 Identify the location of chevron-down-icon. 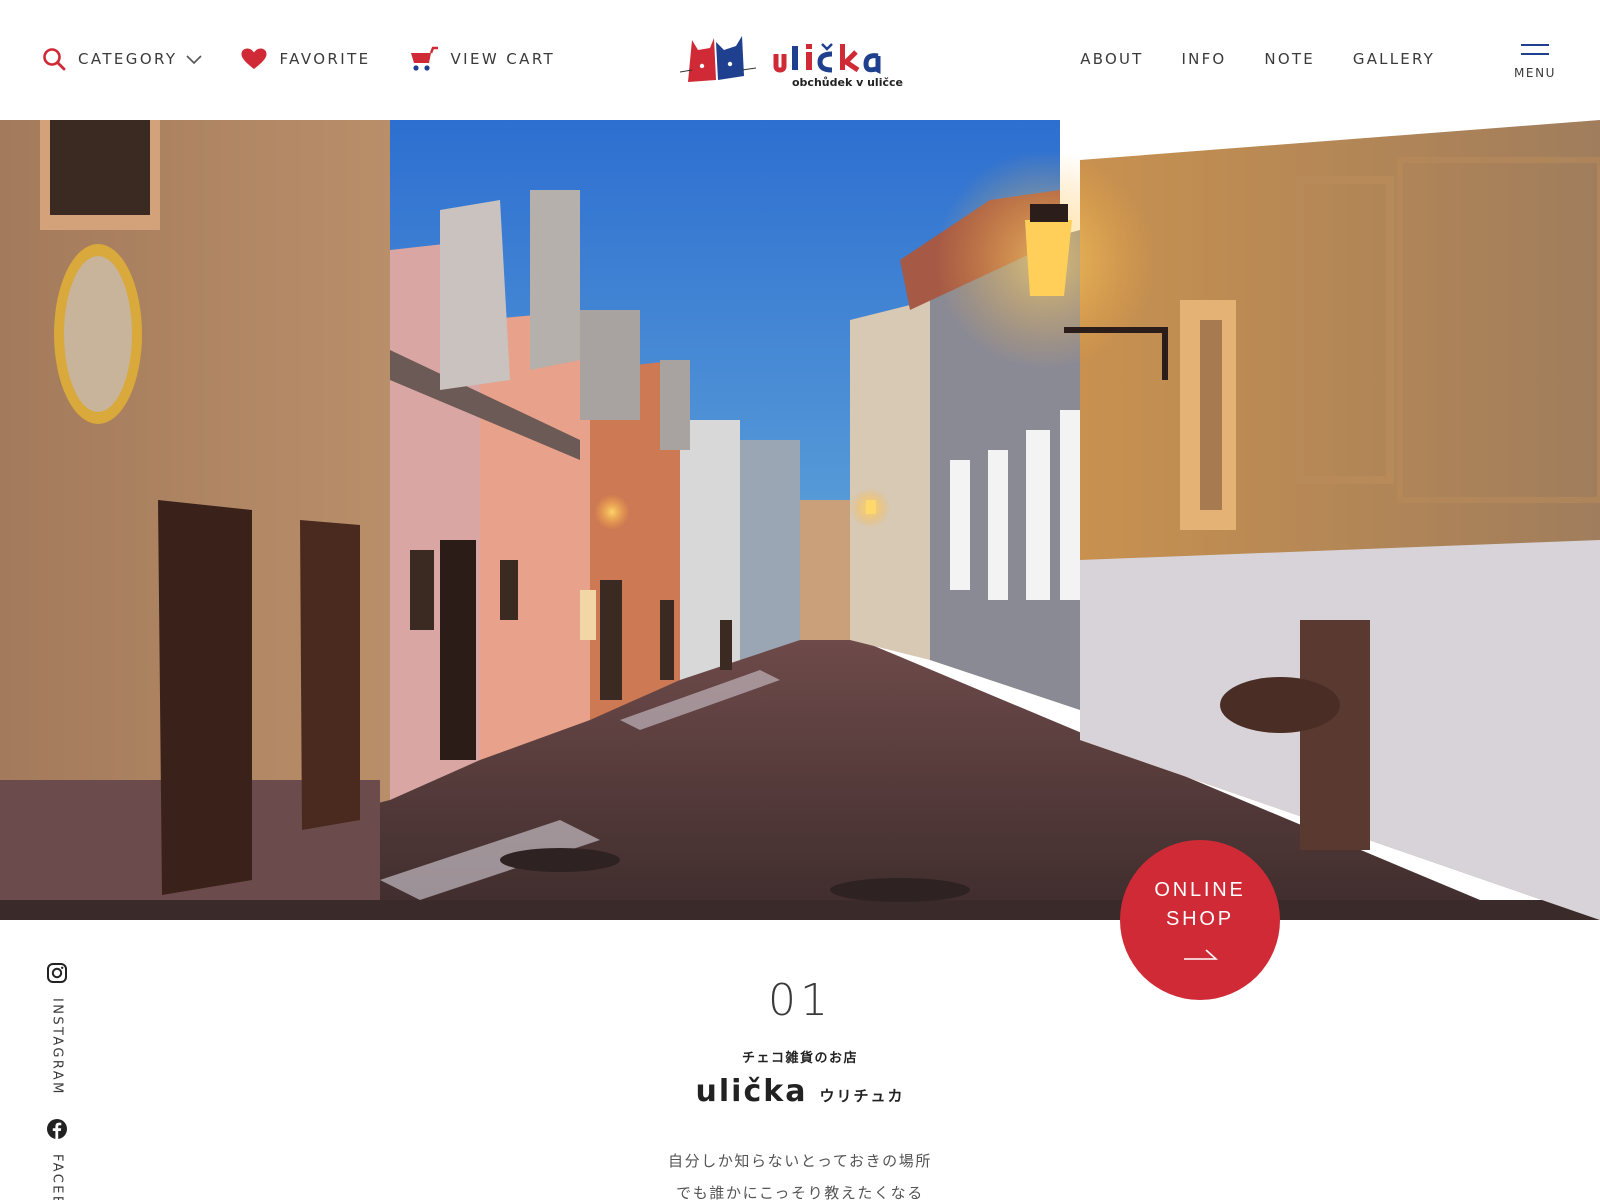
(194, 59).